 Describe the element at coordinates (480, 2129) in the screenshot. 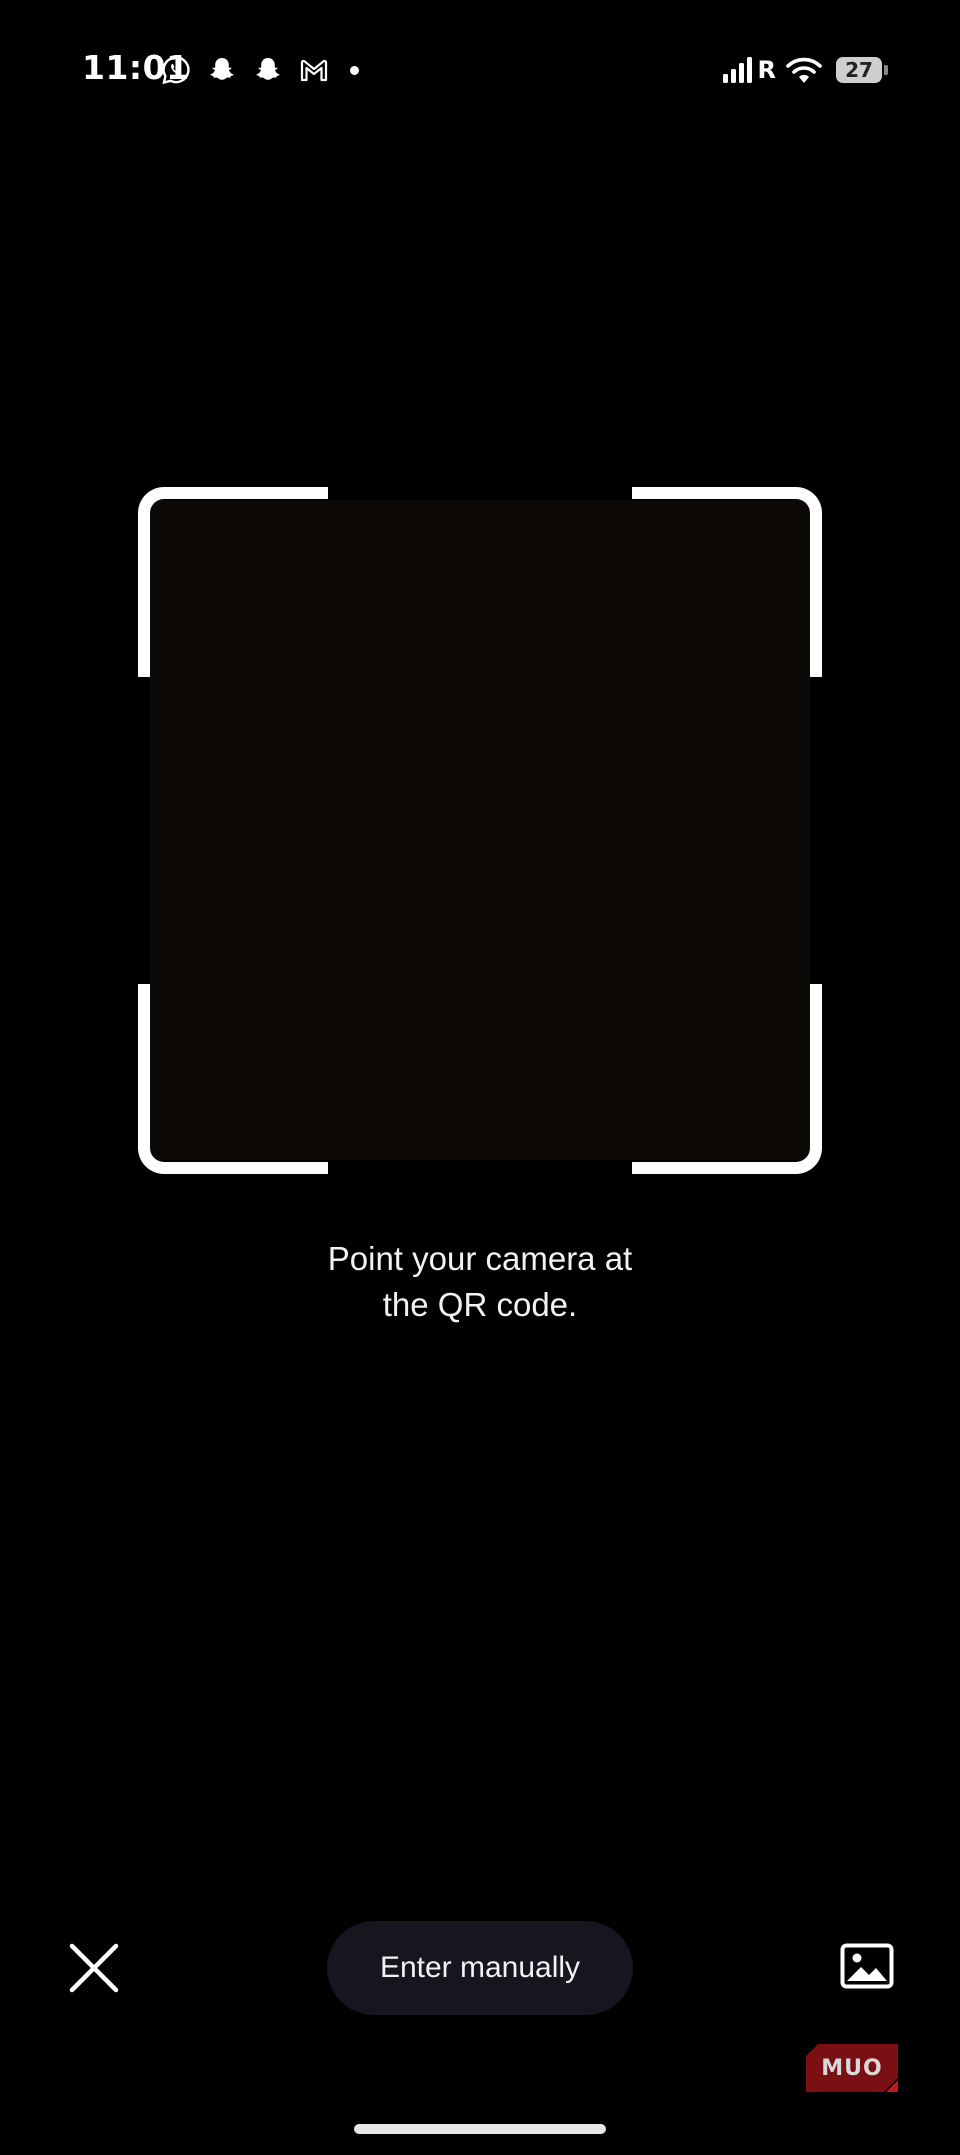

I see `home-indicator` at that location.